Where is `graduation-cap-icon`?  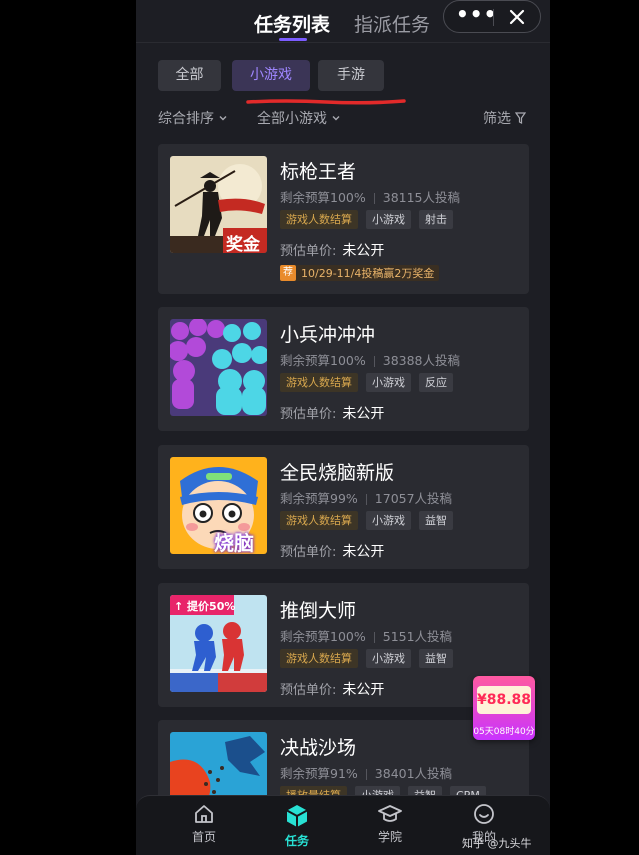 graduation-cap-icon is located at coordinates (390, 813).